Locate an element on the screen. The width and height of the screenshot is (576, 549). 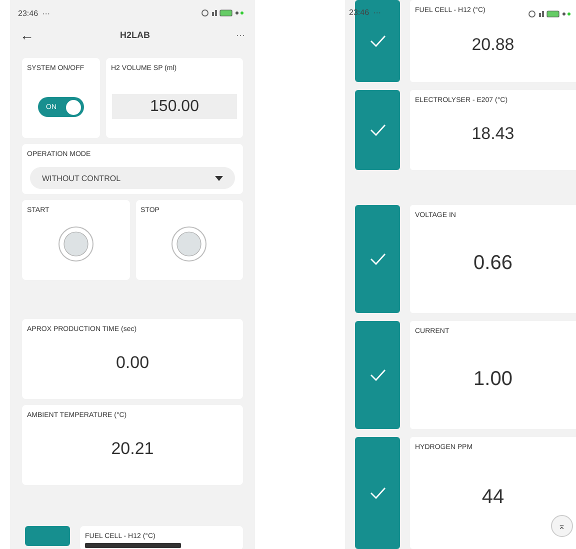
volume-field: 150.00 is located at coordinates (174, 106).